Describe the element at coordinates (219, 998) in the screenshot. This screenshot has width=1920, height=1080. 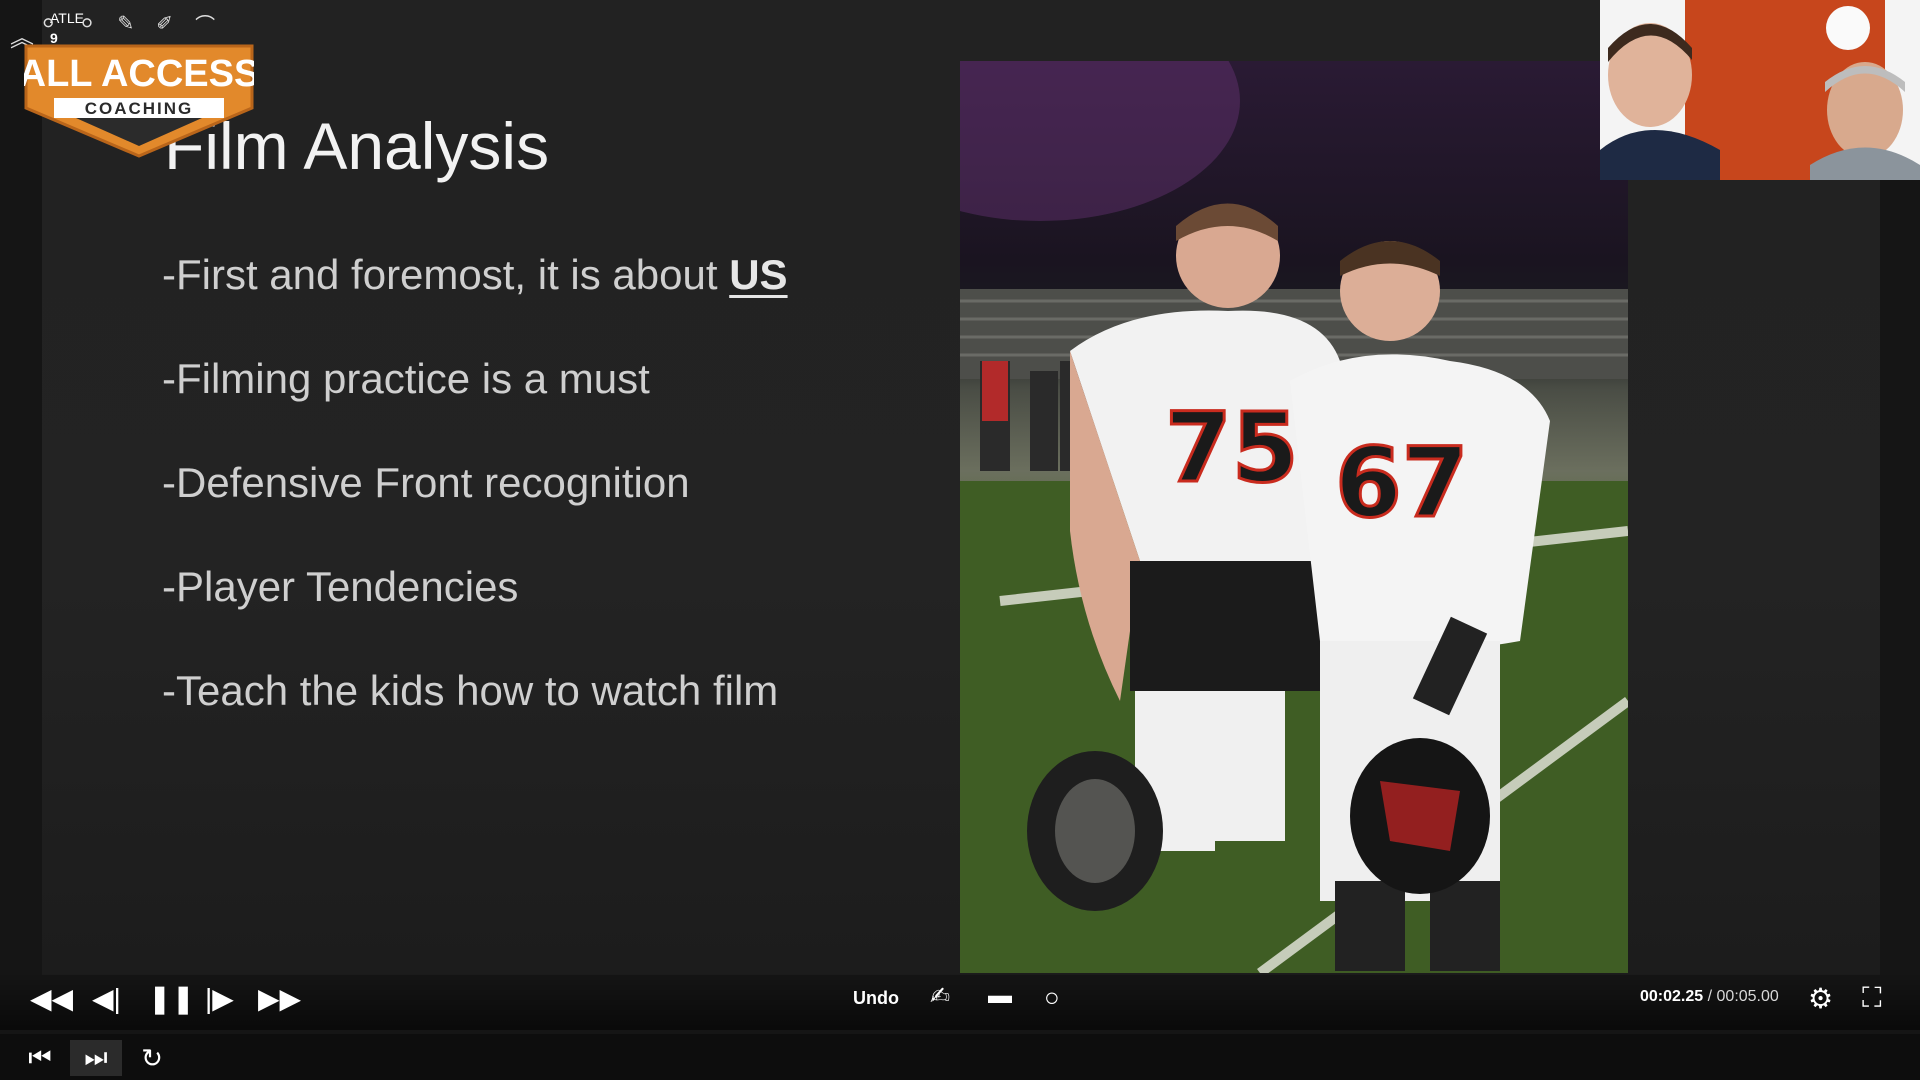
I see `step-forward-icon: |▶` at that location.